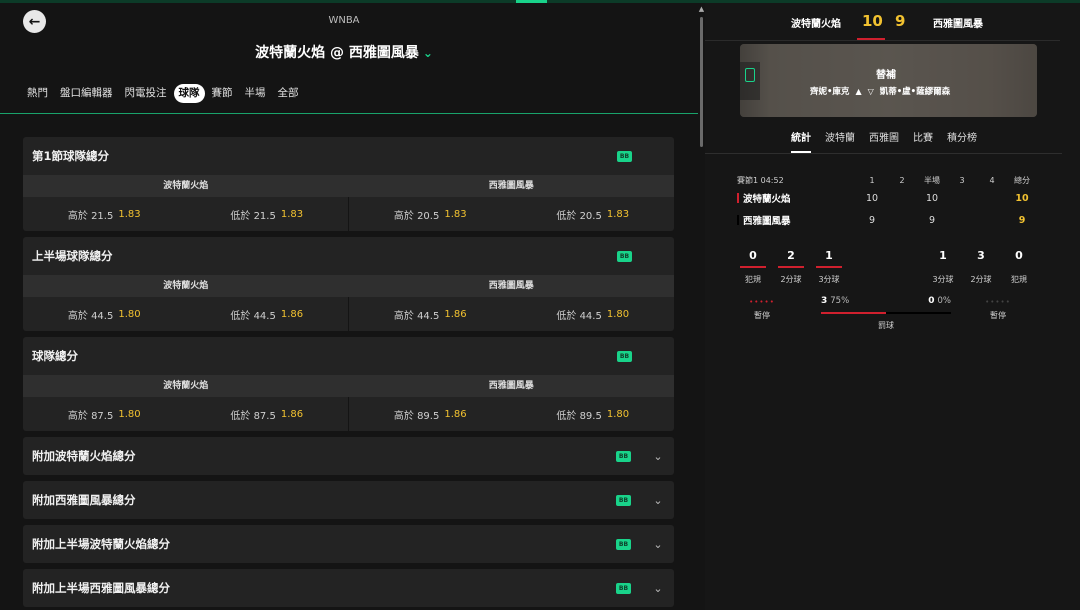  What do you see at coordinates (146, 93) in the screenshot?
I see `tab-2: 閃電投注` at bounding box center [146, 93].